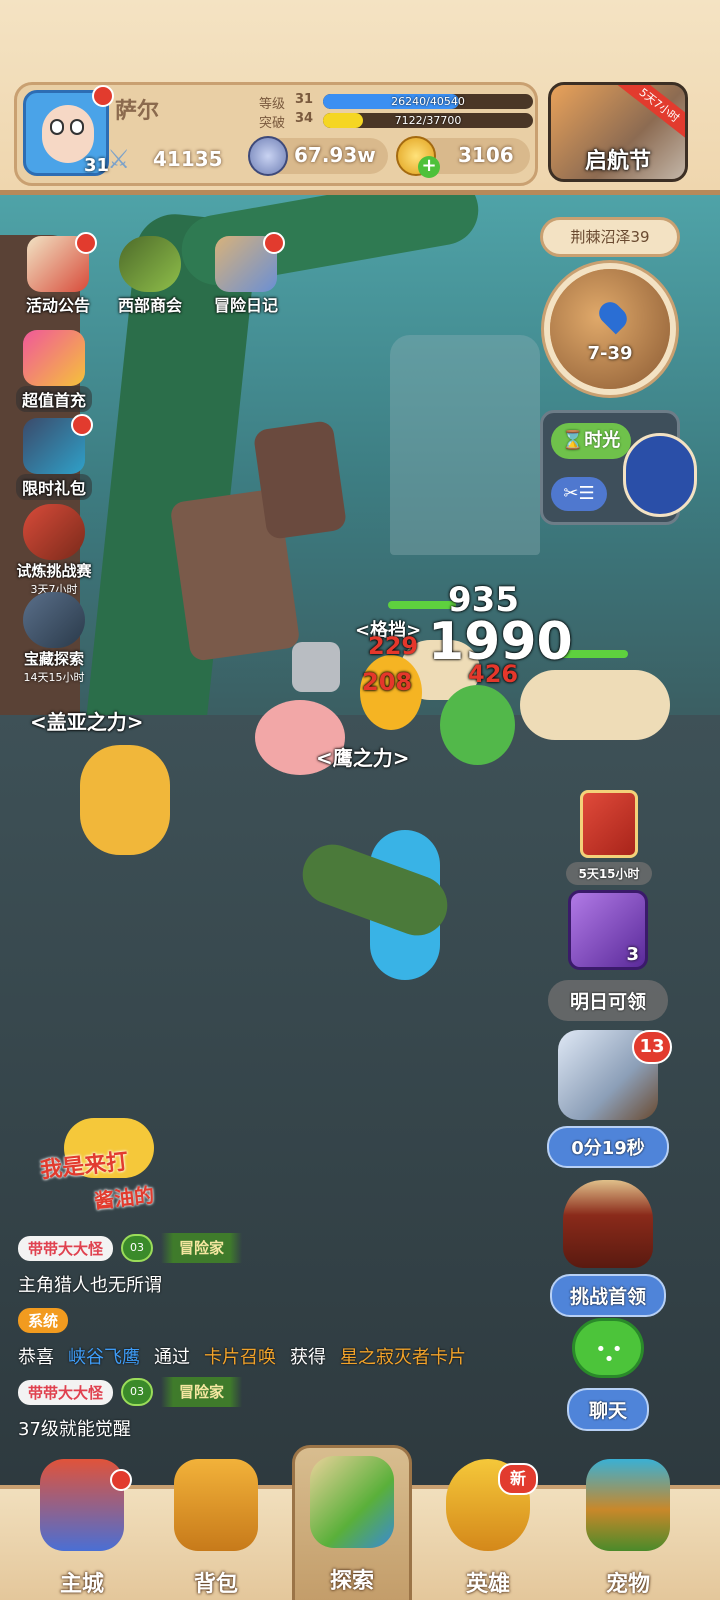 The height and width of the screenshot is (1600, 720). Describe the element at coordinates (124, 1198) in the screenshot. I see `sticker-text-line2: 酱油的` at that location.